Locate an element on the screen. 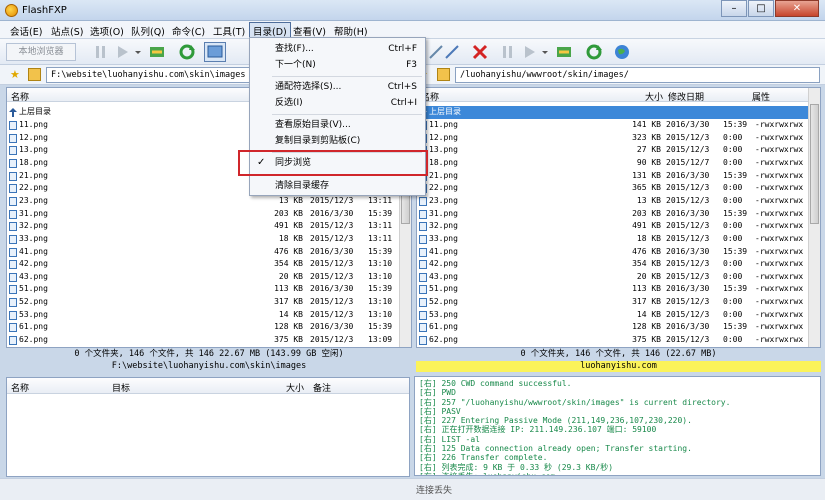 This screenshot has height=500, width=825. left-file-row: 53.png 14 KB 2015/12/3 13:10 is located at coordinates (209, 315).